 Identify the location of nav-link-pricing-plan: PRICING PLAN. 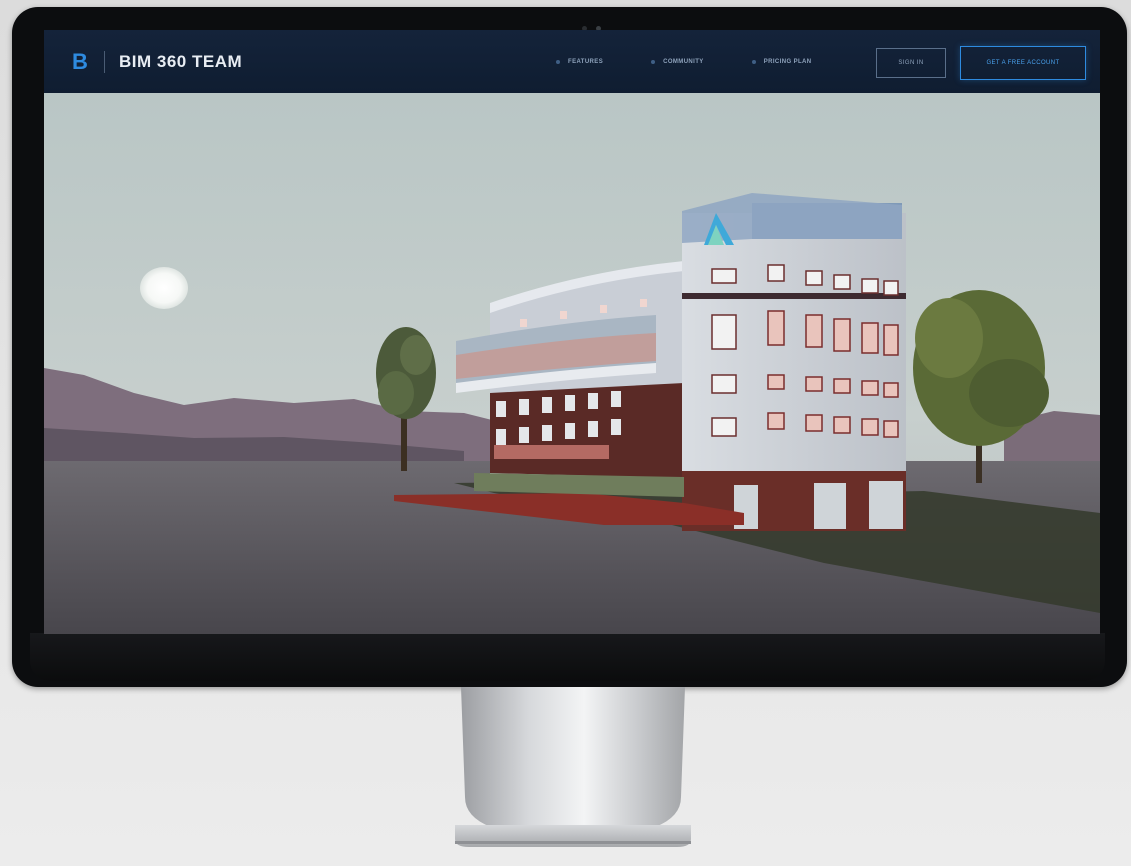
(781, 61).